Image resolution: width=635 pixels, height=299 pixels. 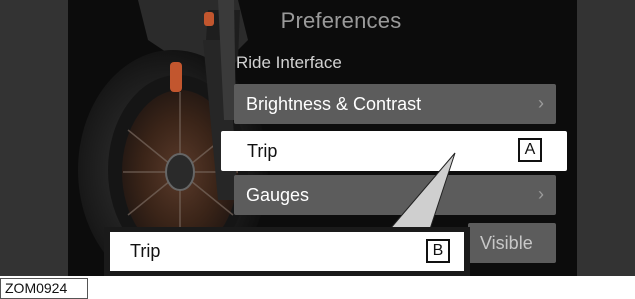 What do you see at coordinates (334, 103) in the screenshot?
I see `menu-item-label: Brightness & Contrast` at bounding box center [334, 103].